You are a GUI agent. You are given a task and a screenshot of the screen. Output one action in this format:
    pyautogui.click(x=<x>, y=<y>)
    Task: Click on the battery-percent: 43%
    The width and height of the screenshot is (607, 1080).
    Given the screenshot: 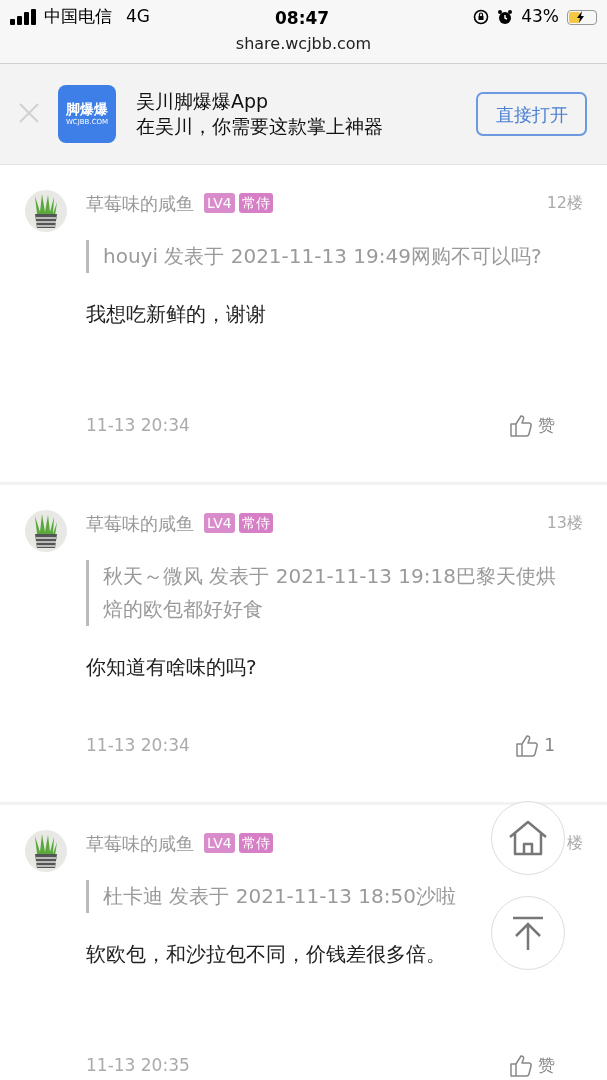 What is the action you would take?
    pyautogui.click(x=540, y=17)
    